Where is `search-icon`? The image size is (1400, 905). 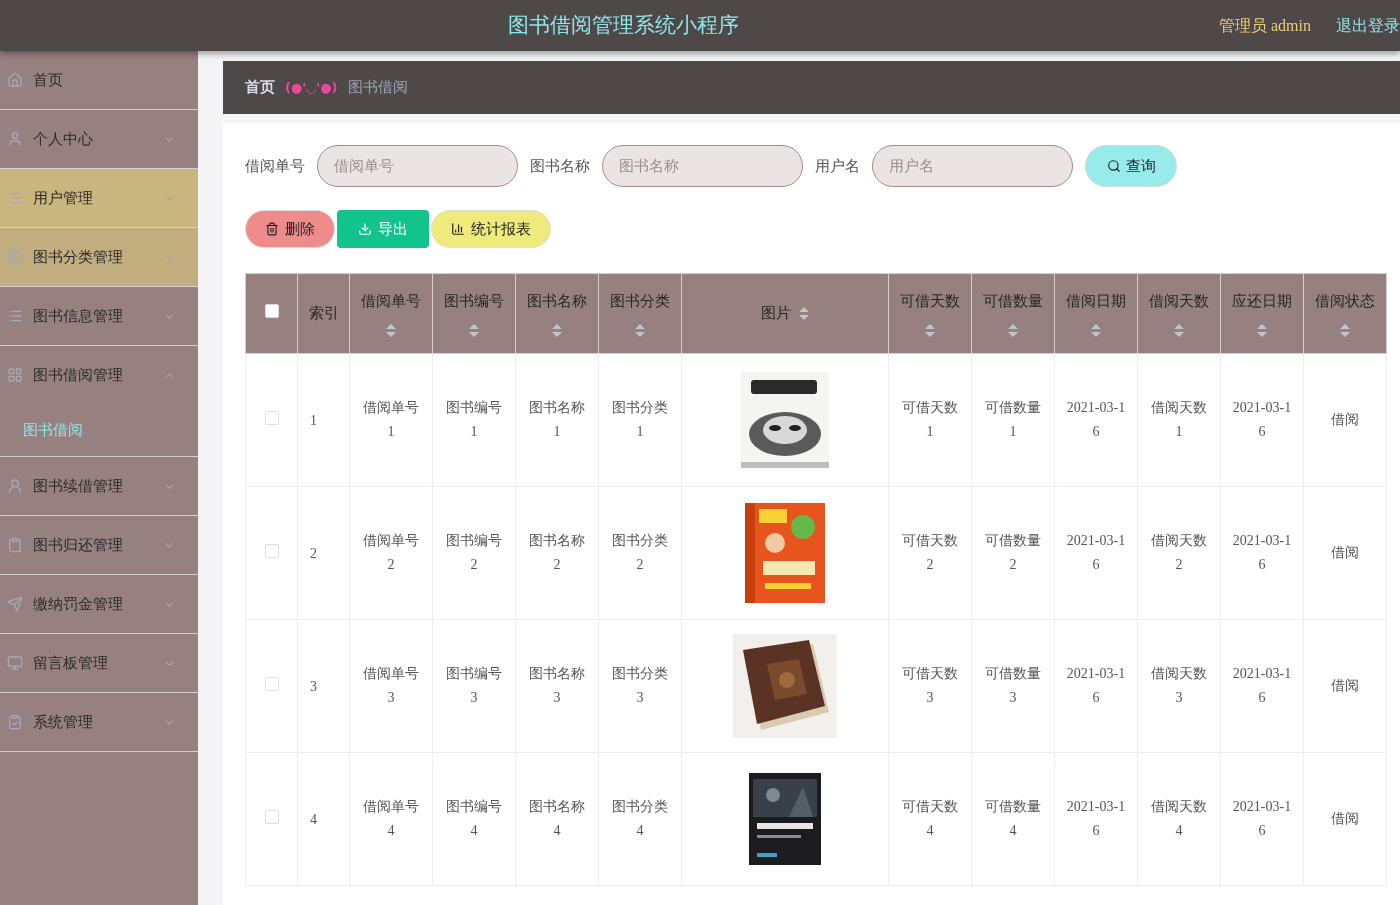
search-icon is located at coordinates (1113, 166).